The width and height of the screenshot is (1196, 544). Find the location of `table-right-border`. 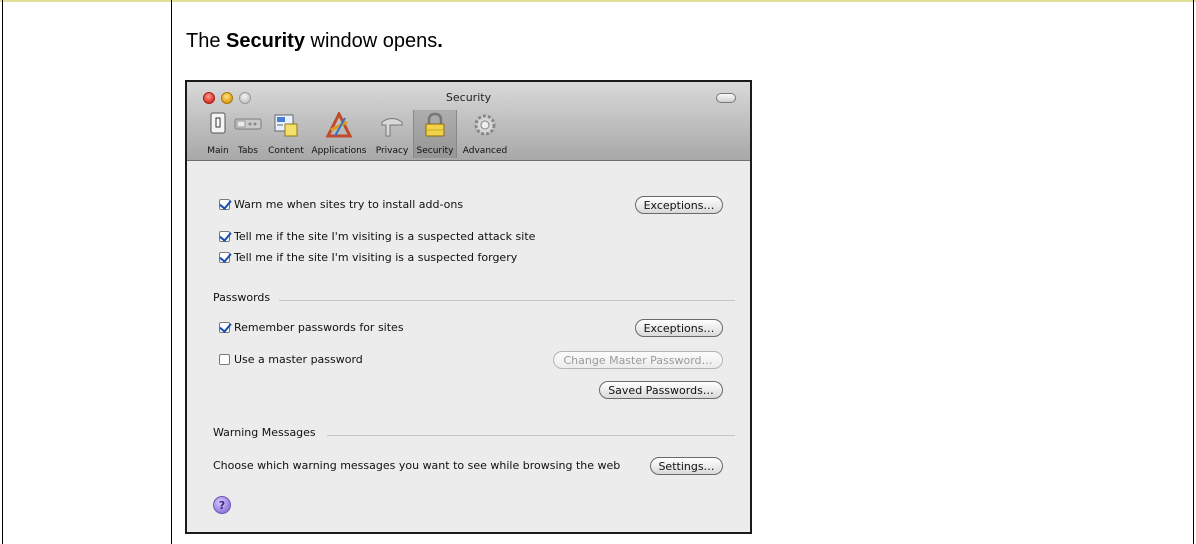

table-right-border is located at coordinates (1193, 272).